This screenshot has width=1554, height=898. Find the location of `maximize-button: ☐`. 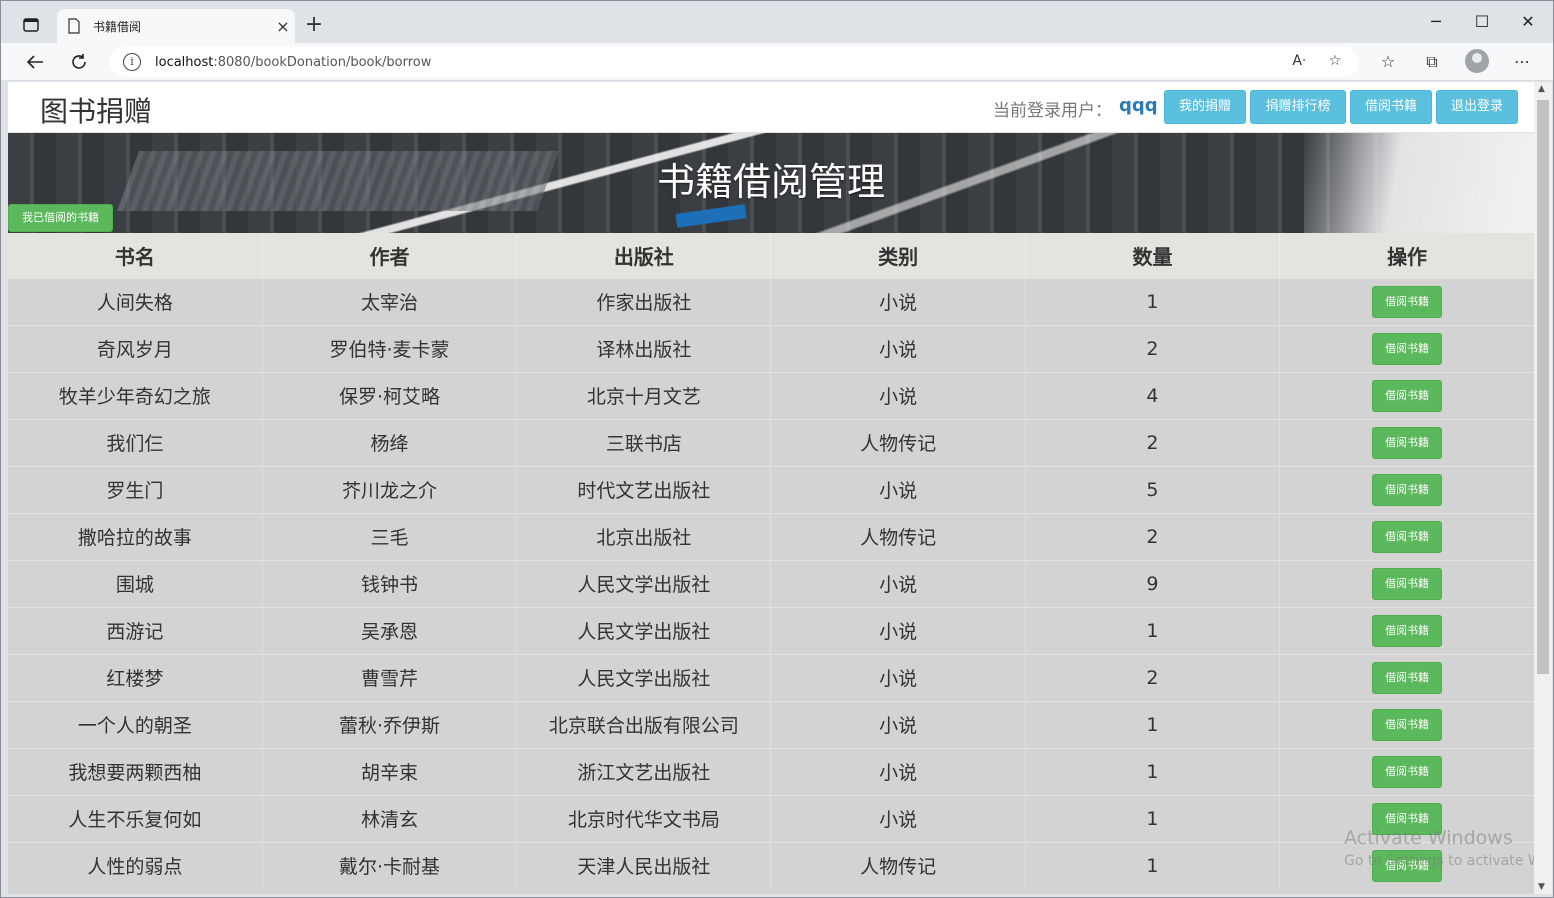

maximize-button: ☐ is located at coordinates (1482, 23).